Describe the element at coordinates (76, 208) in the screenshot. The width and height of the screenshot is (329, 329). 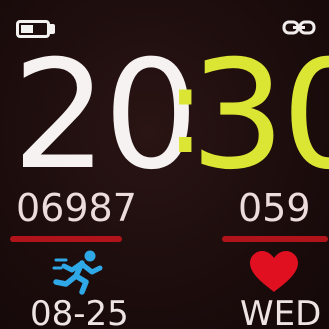
I see `step-count: 06987` at that location.